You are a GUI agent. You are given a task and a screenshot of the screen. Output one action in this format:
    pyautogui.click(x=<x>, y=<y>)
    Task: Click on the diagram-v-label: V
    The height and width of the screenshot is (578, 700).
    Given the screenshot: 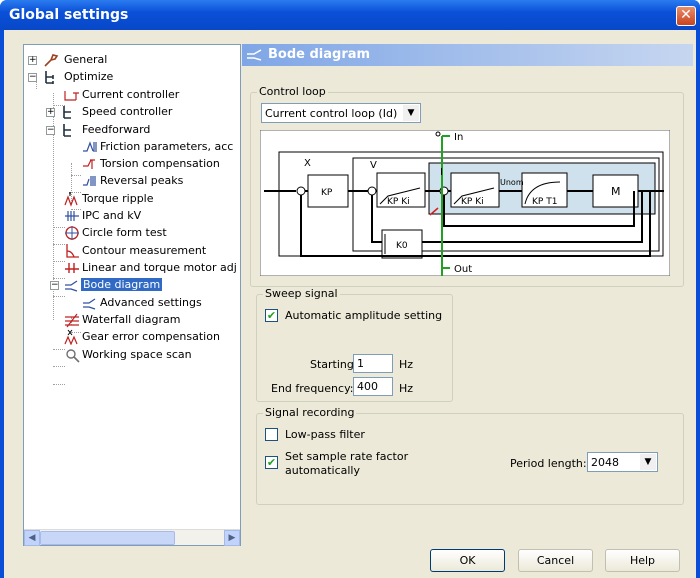 What is the action you would take?
    pyautogui.click(x=373, y=165)
    